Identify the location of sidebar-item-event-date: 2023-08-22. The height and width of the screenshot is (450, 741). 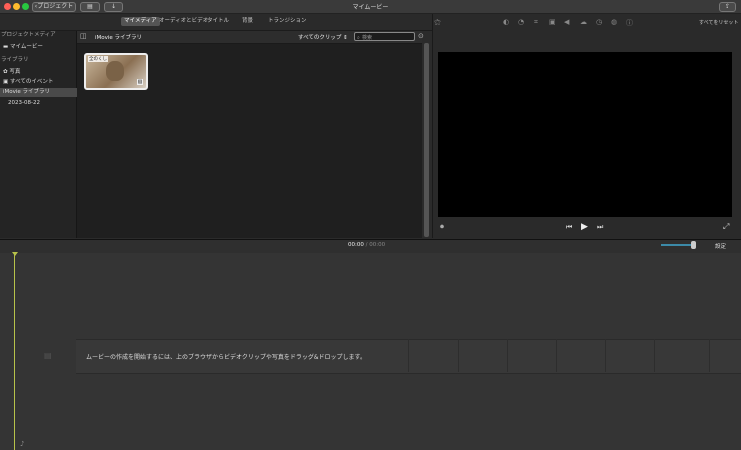
(24, 103).